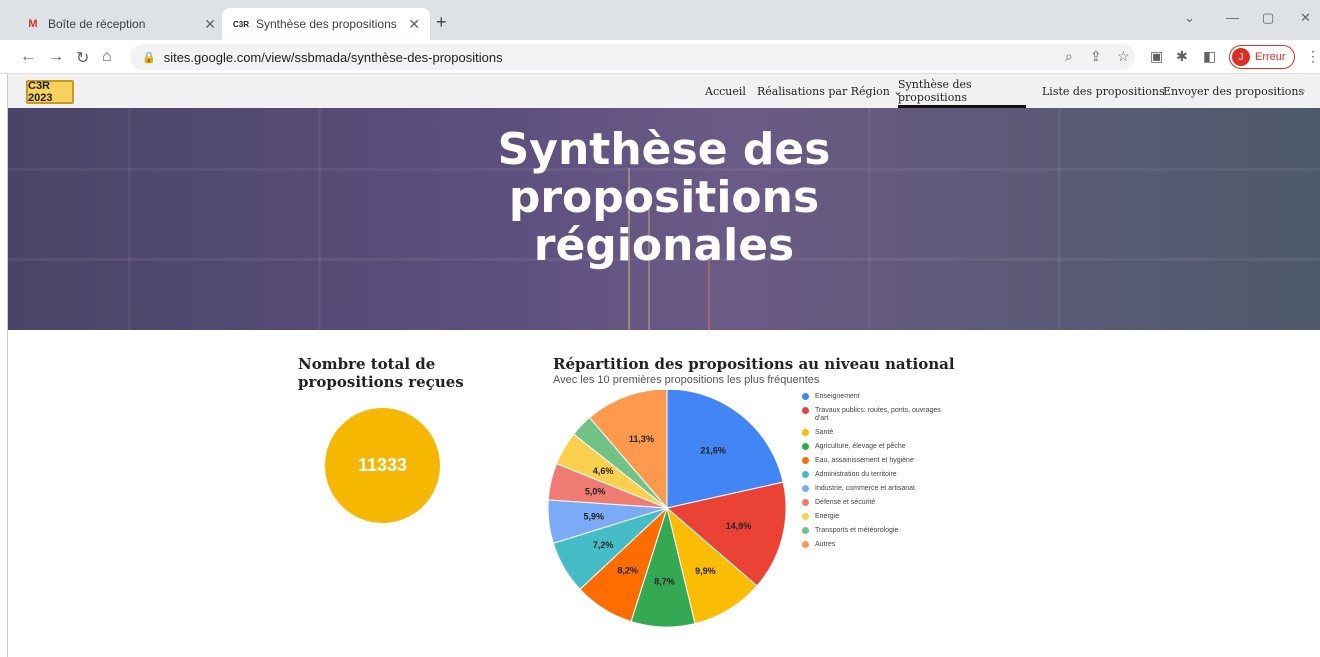  Describe the element at coordinates (856, 474) in the screenshot. I see `legend-label: Administration du territoire` at that location.